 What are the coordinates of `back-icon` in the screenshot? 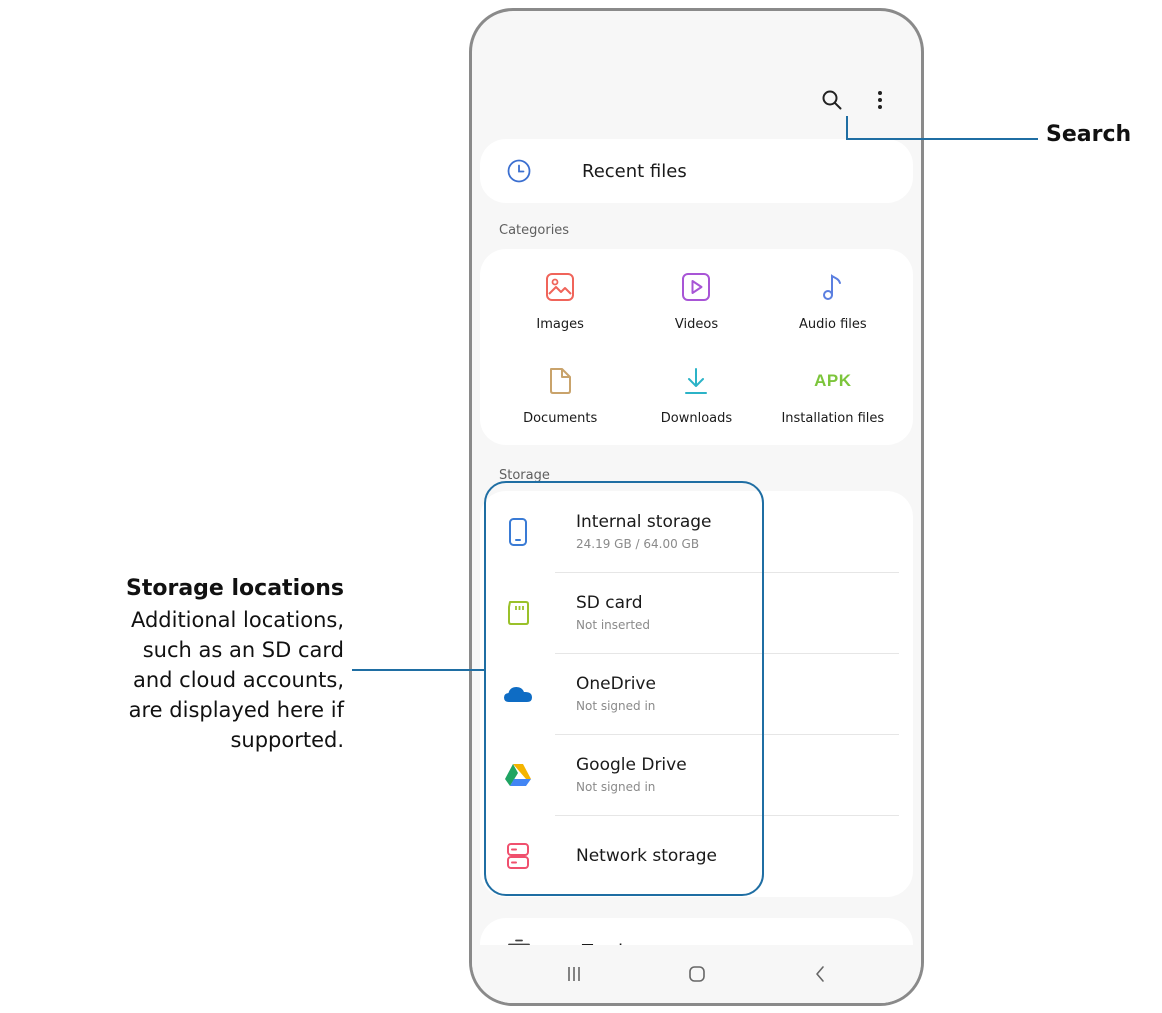 It's located at (819, 974).